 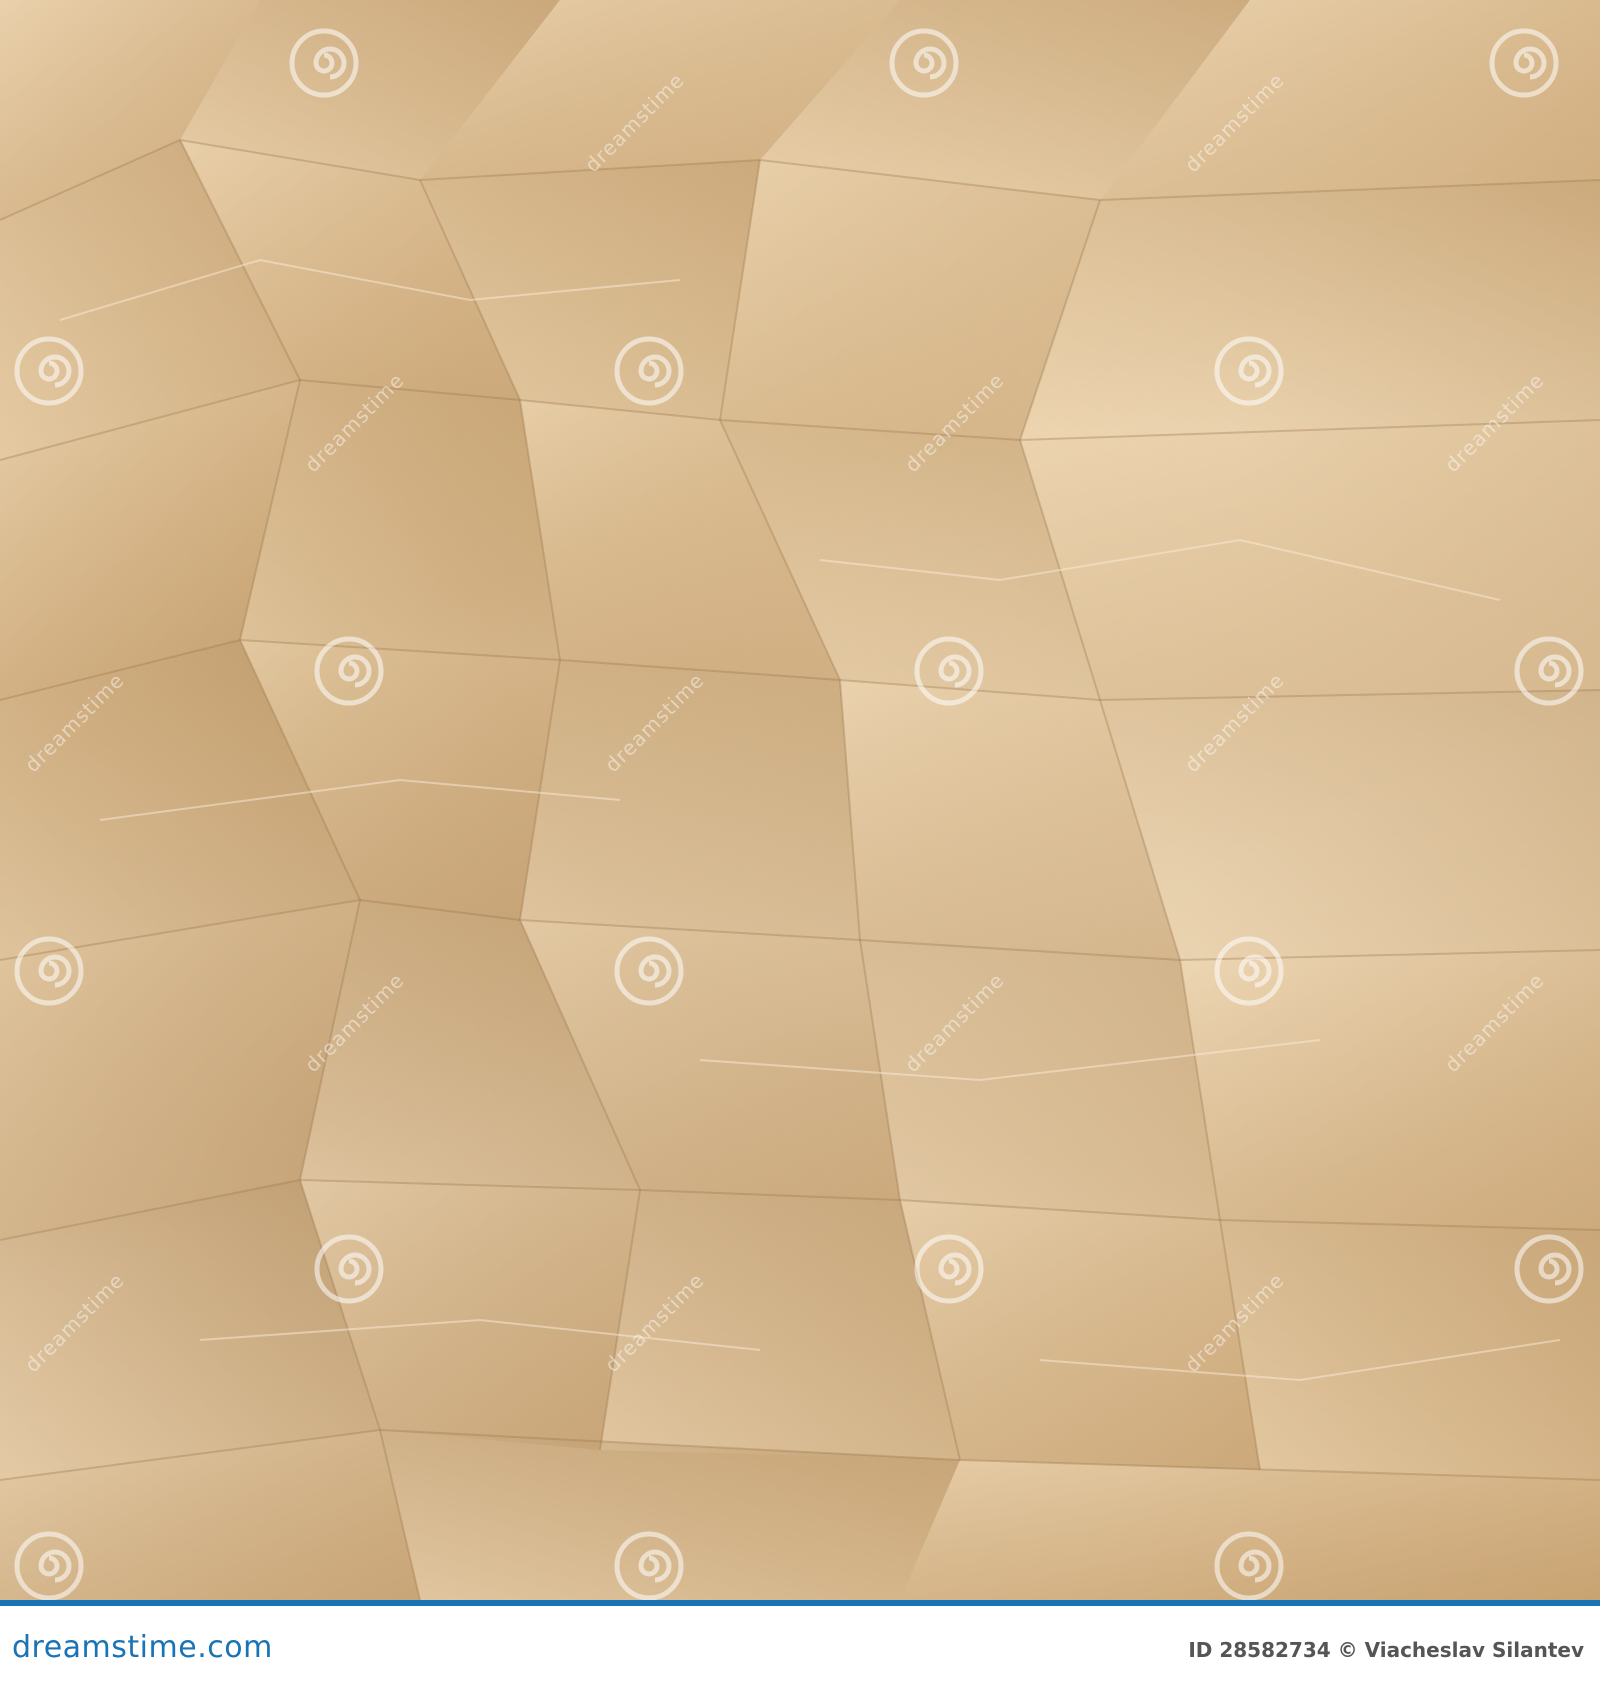 I want to click on footer-brand: dreamstime.com, so click(x=142, y=1647).